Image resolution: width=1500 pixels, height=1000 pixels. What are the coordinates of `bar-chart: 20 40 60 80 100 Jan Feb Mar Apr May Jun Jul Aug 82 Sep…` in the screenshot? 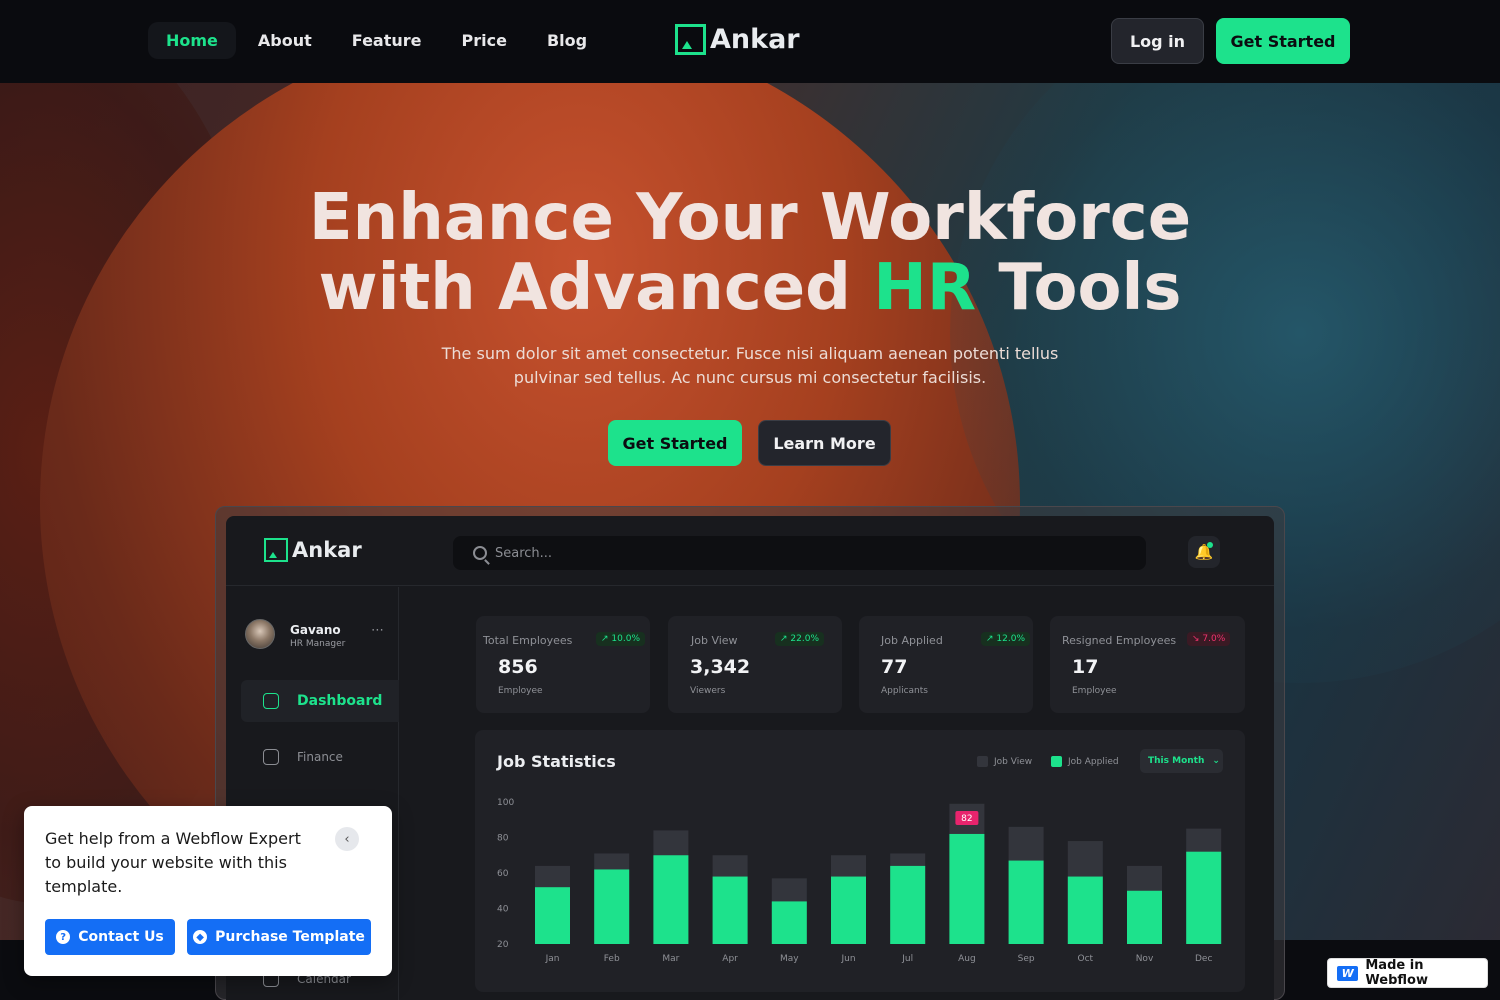 It's located at (859, 881).